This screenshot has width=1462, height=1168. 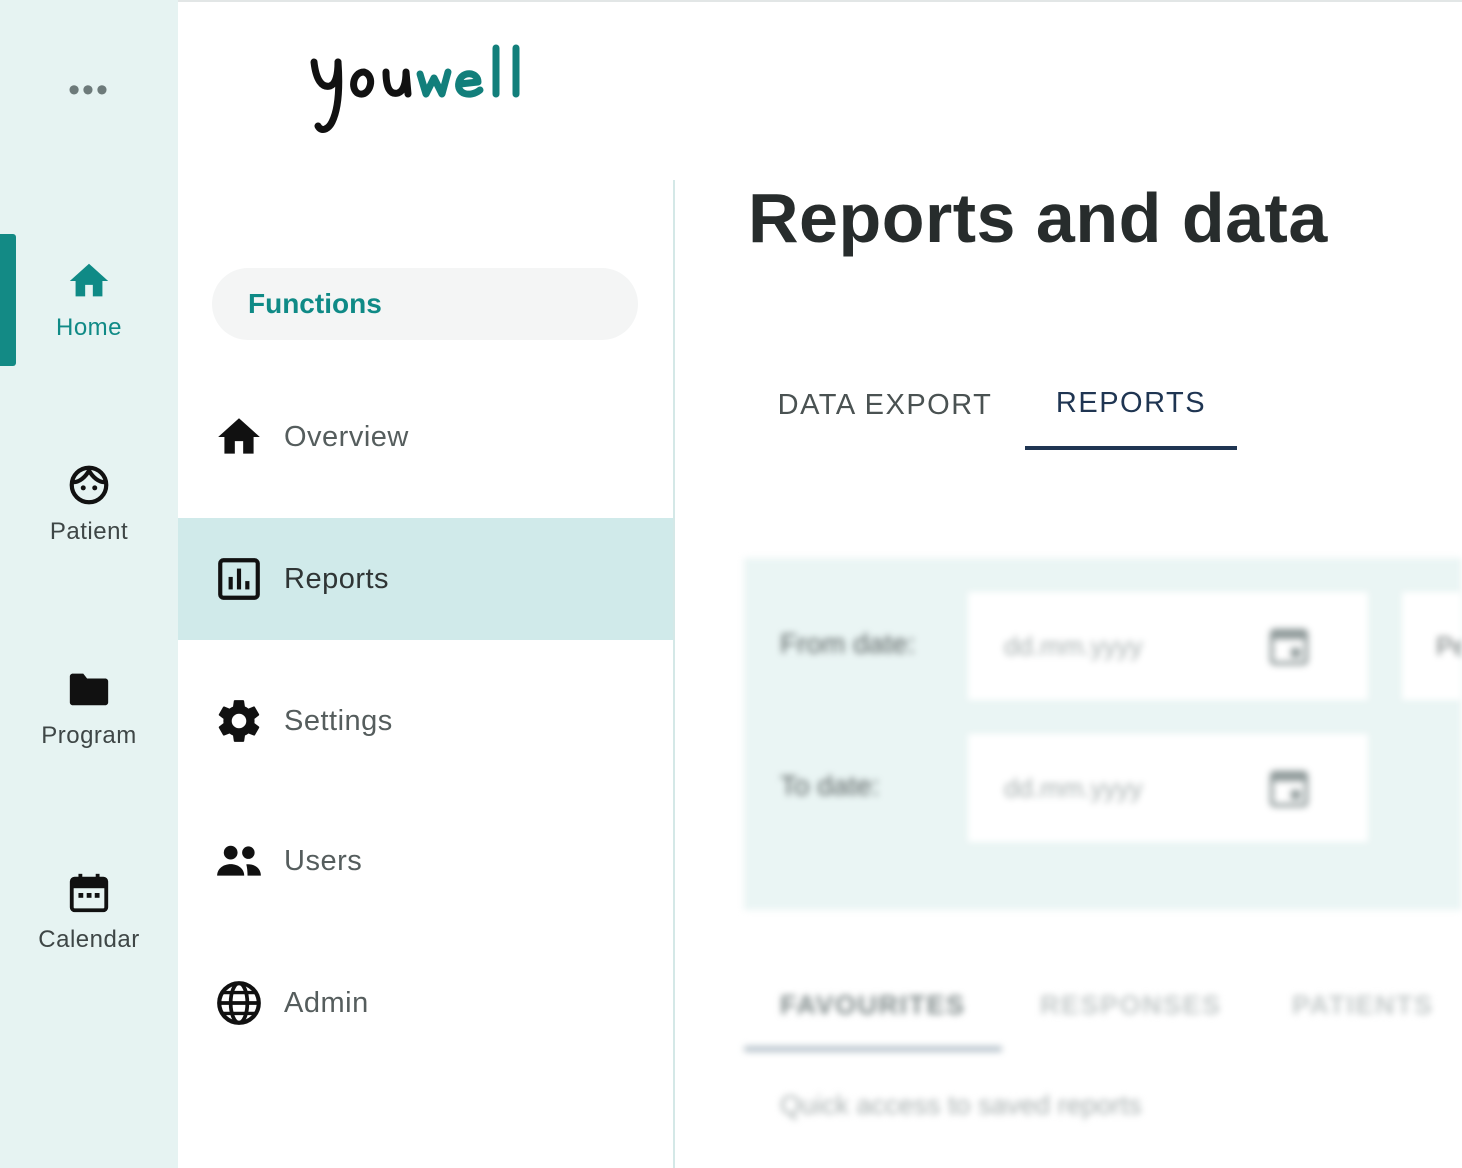 I want to click on folder-icon, so click(x=89, y=689).